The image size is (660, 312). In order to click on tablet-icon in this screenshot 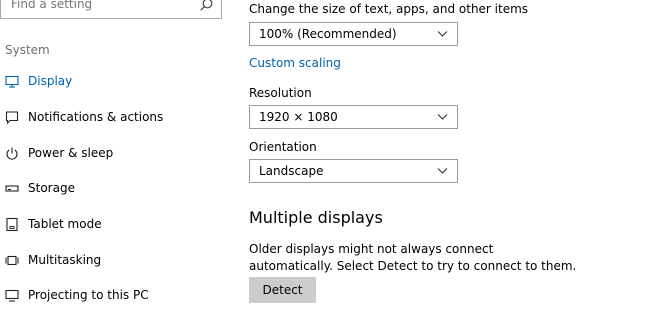, I will do `click(11, 224)`.